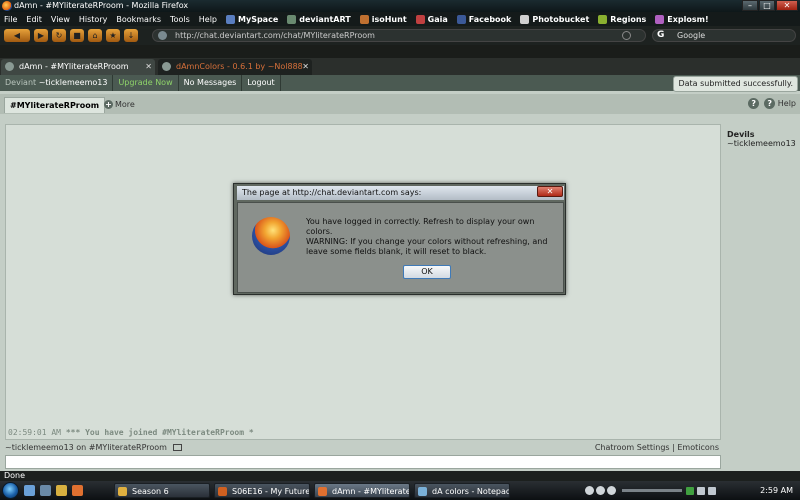 This screenshot has height=500, width=800. I want to click on bookmark-deviantart: deviantART, so click(319, 19).